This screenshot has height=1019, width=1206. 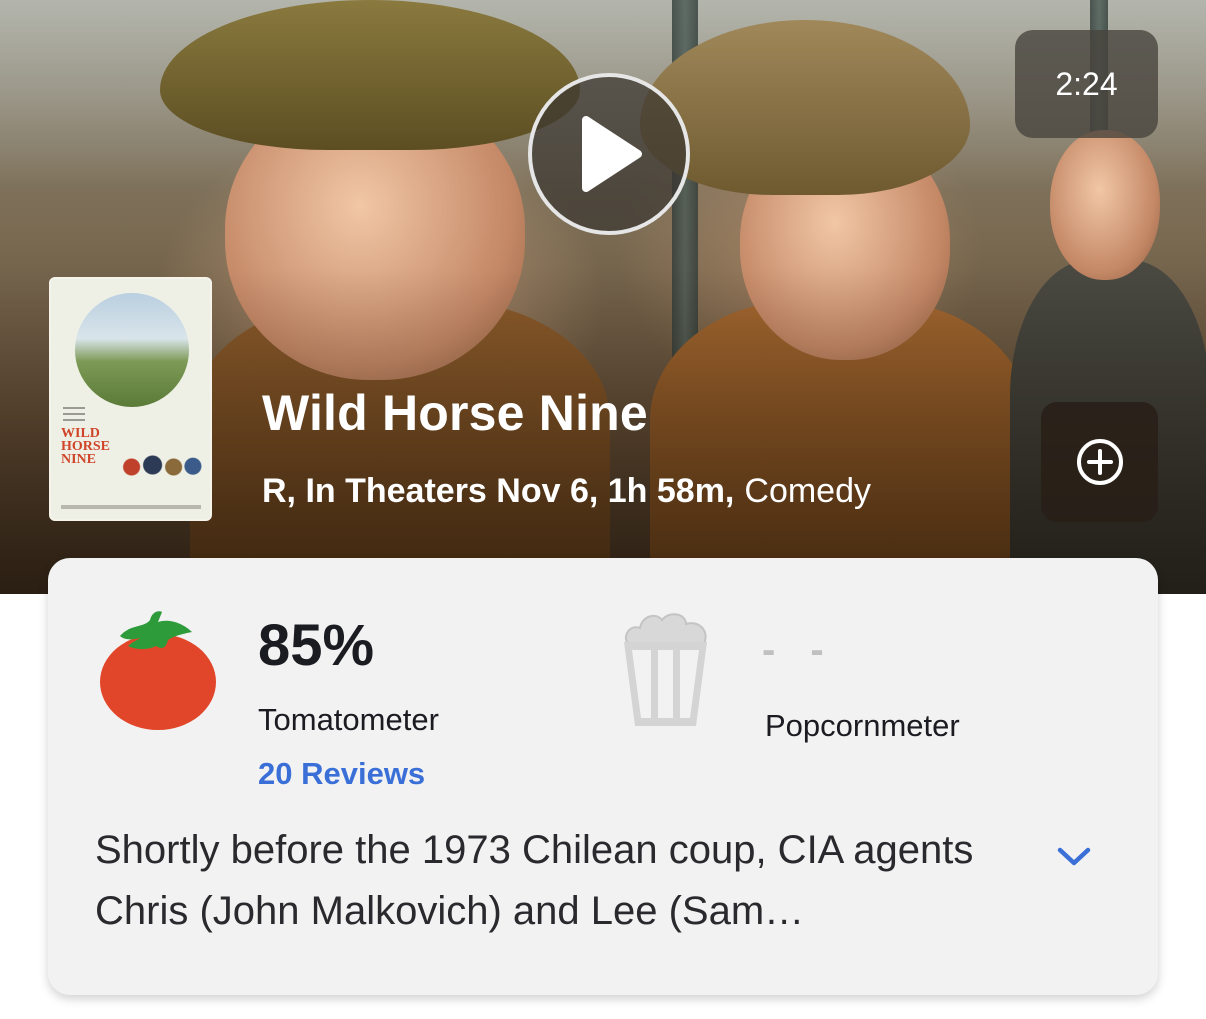 What do you see at coordinates (132, 350) in the screenshot?
I see `poster-artwork` at bounding box center [132, 350].